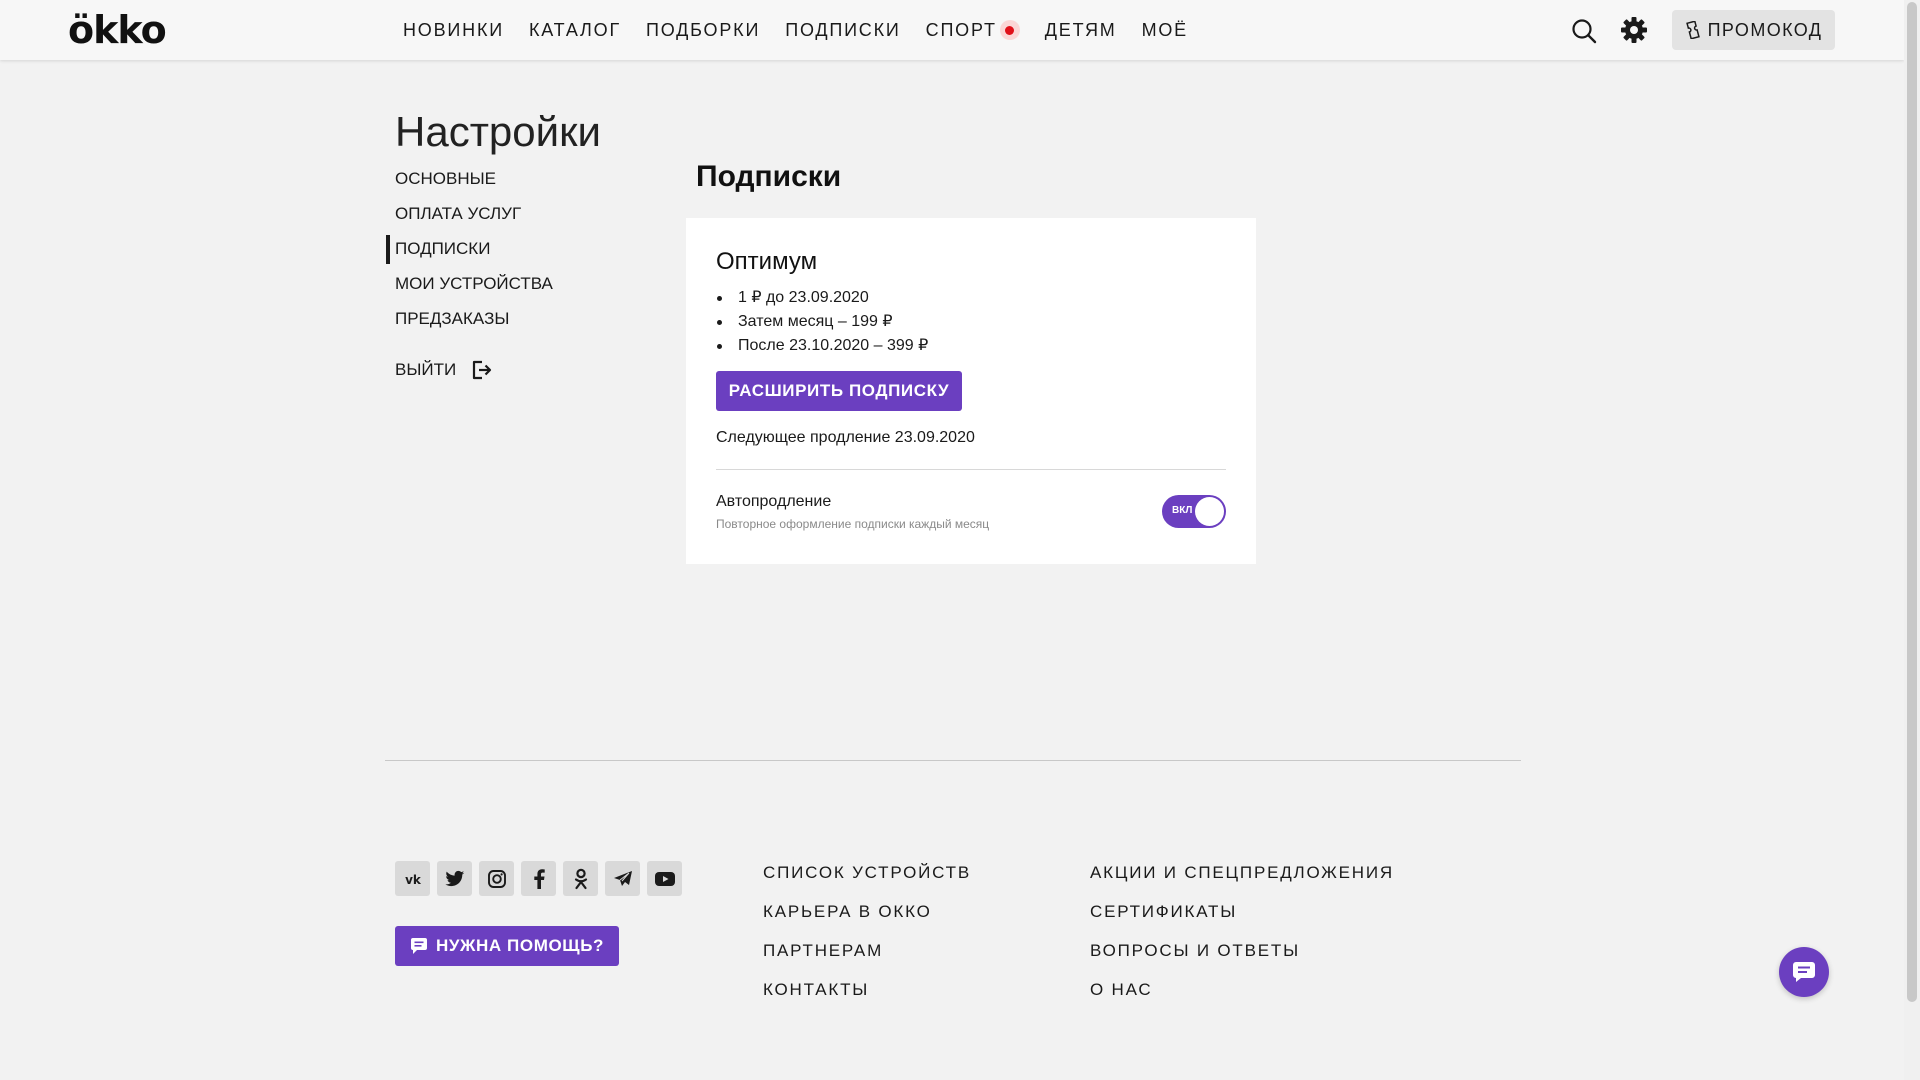  What do you see at coordinates (769, 176) in the screenshot?
I see `section-title: Подписки` at bounding box center [769, 176].